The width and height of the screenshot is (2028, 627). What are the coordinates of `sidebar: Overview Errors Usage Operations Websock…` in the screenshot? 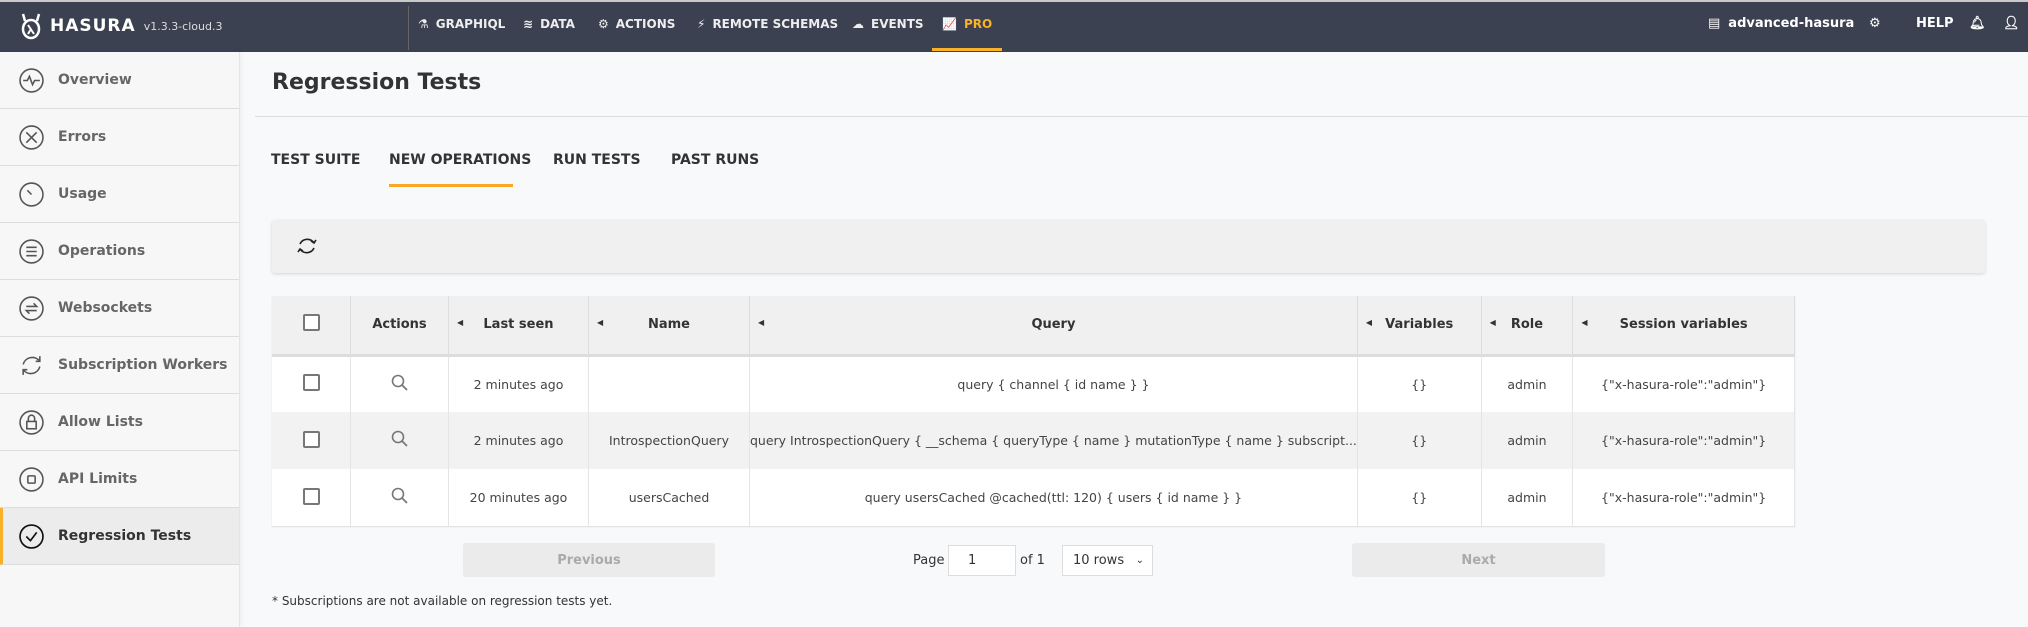 It's located at (120, 339).